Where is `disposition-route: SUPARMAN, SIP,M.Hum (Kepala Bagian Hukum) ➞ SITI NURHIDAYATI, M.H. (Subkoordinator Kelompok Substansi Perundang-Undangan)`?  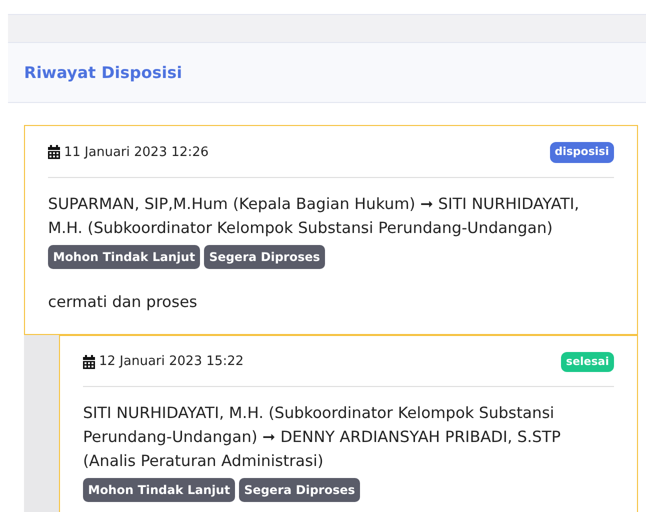 disposition-route: SUPARMAN, SIP,M.Hum (Kepala Bagian Hukum) ➞ SITI NURHIDAYATI, M.H. (Subkoordinator Kelompok Substansi Perundang-Undangan) is located at coordinates (314, 216).